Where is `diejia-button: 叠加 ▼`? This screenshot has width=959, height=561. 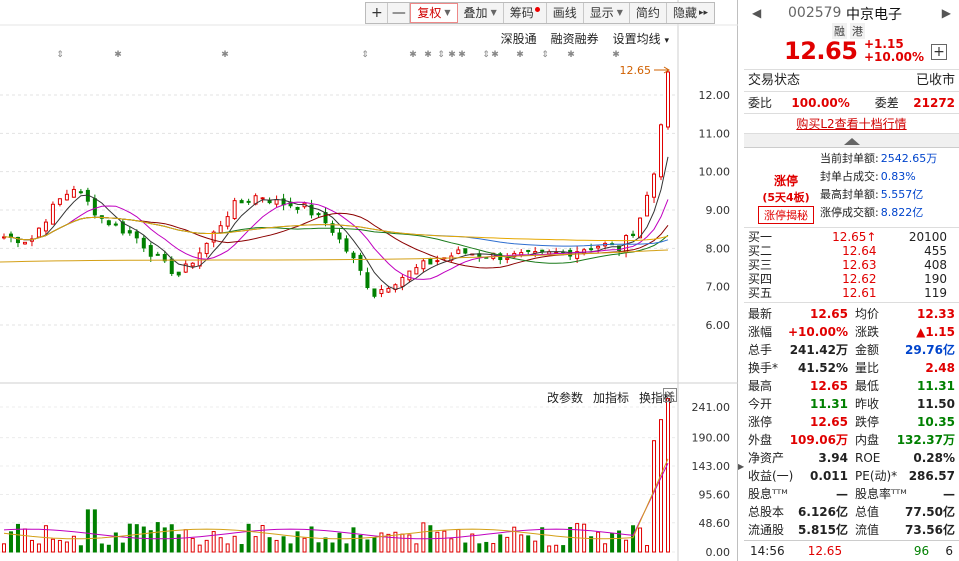 diejia-button: 叠加 ▼ is located at coordinates (481, 13).